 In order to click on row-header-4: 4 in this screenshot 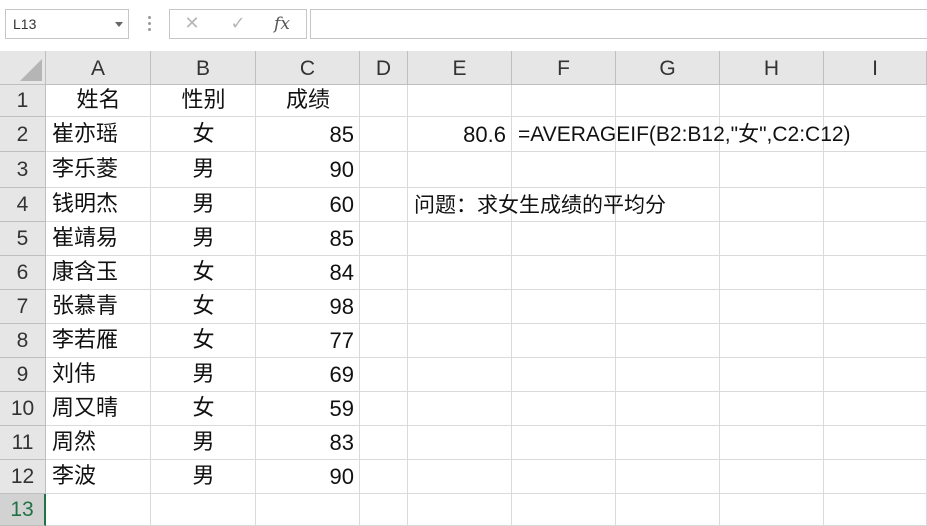, I will do `click(23, 205)`.